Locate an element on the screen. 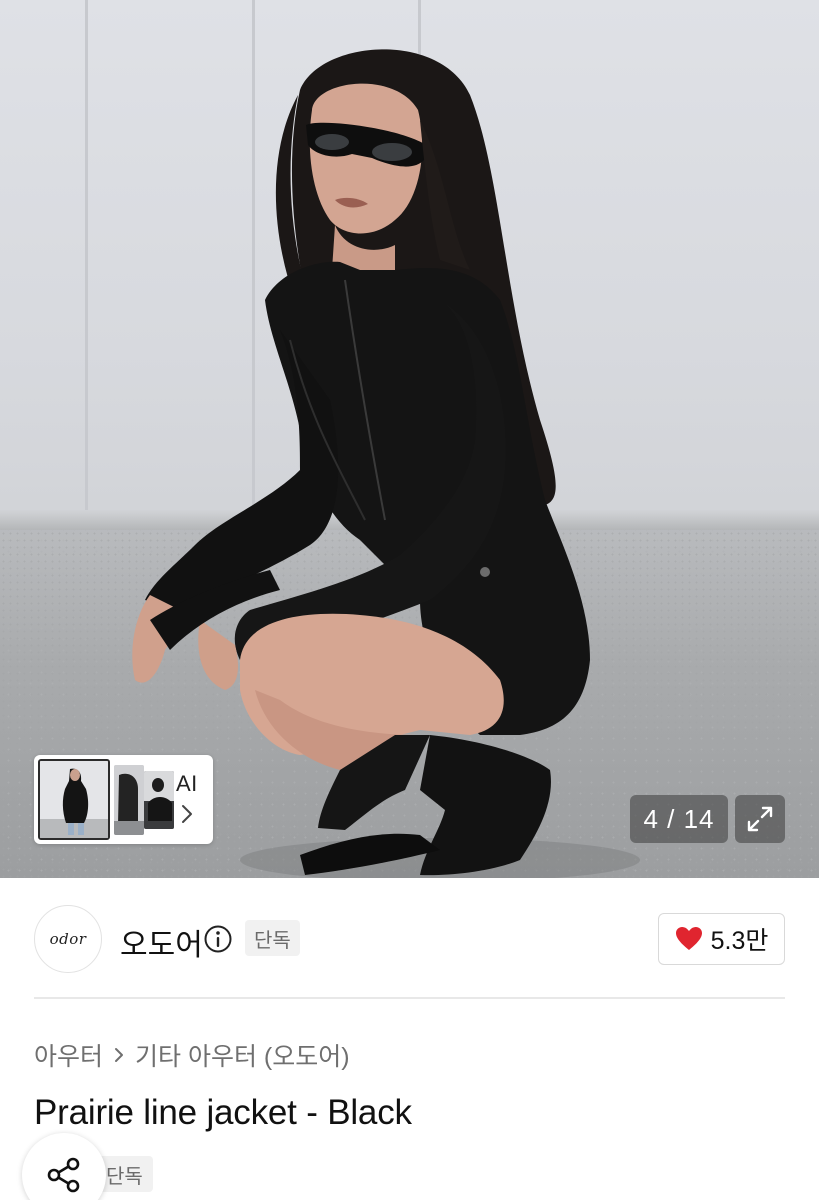  share-icon is located at coordinates (63, 1175).